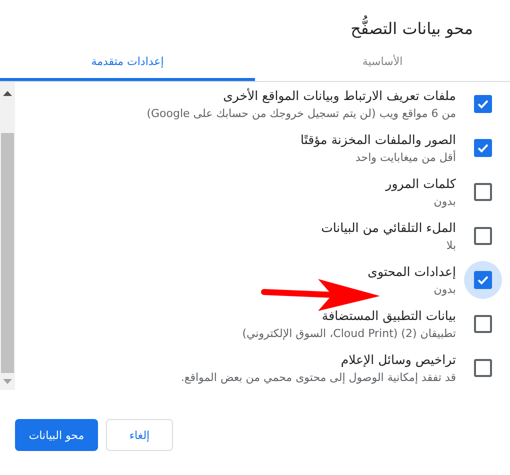 The width and height of the screenshot is (510, 475). Describe the element at coordinates (301, 114) in the screenshot. I see `item-subtitle: من 6 مواقع ويب (لن يتم تسجيل خروجك من حسابك على Google)` at that location.